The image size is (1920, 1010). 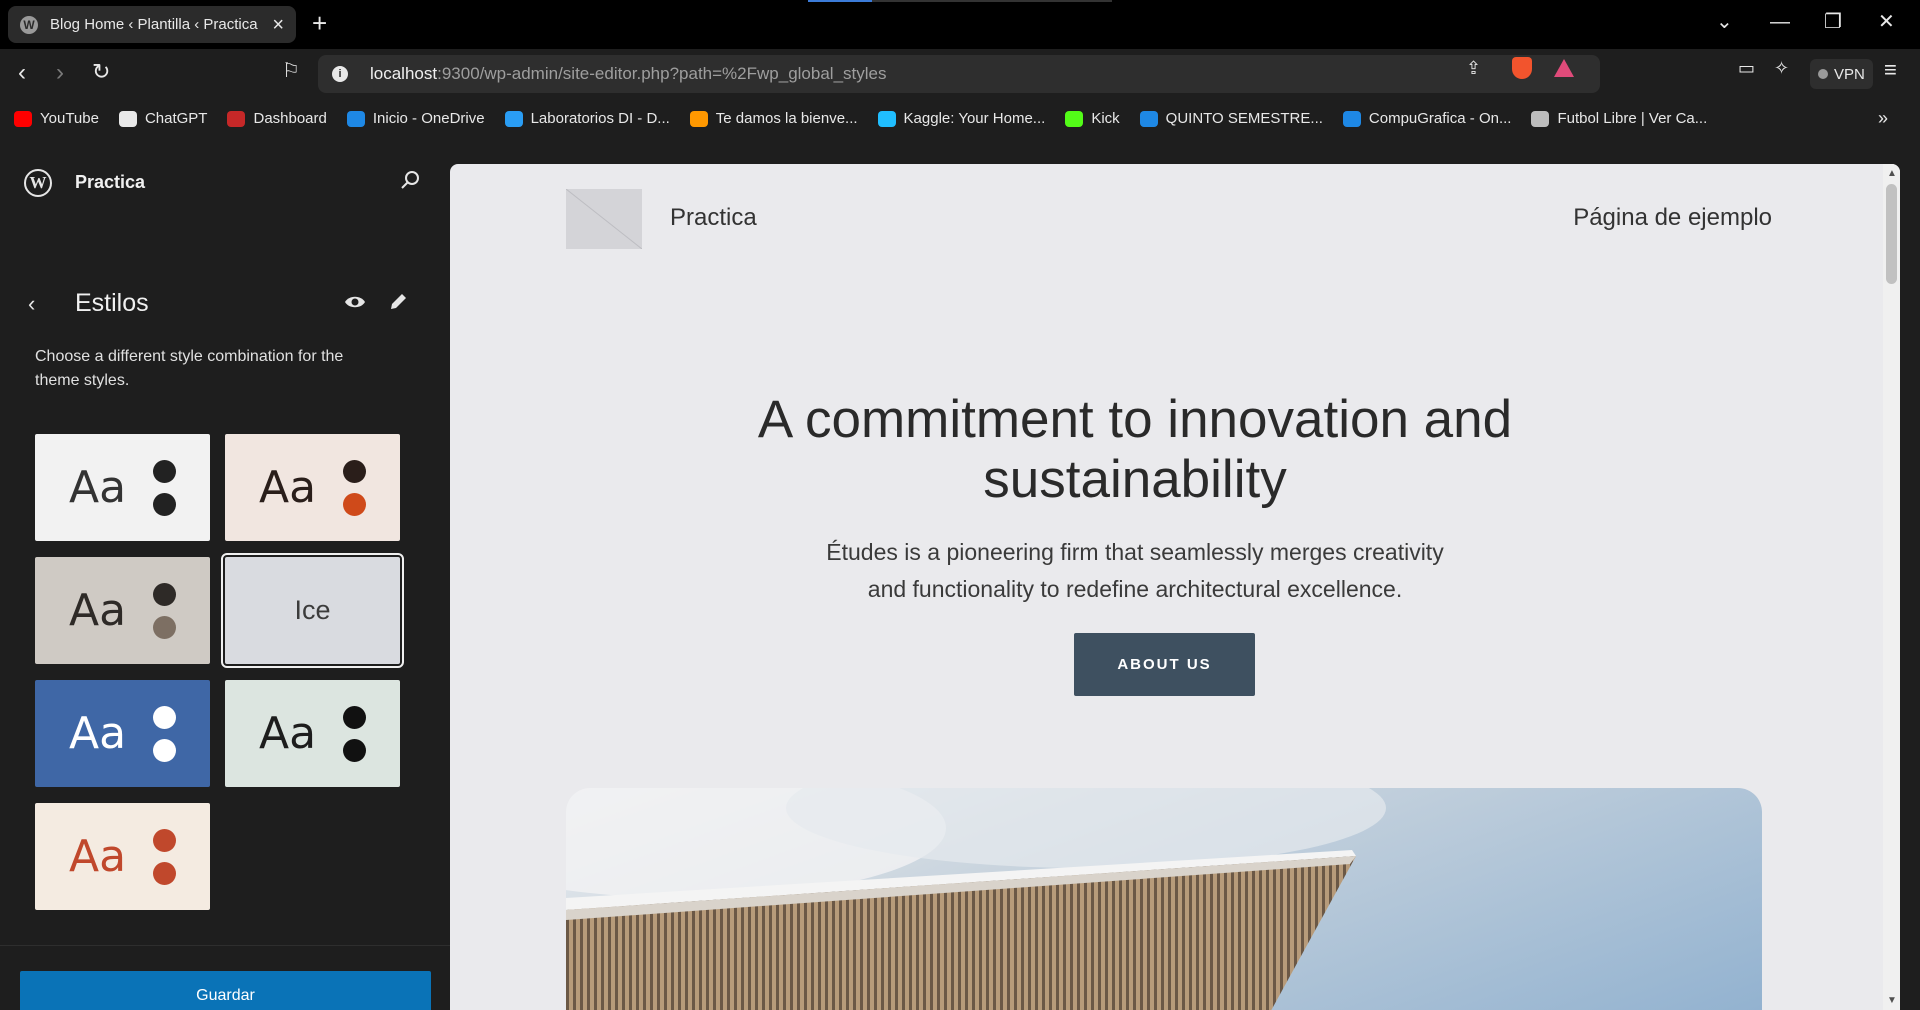 What do you see at coordinates (1892, 173) in the screenshot?
I see `scroll-up-icon: ▲` at bounding box center [1892, 173].